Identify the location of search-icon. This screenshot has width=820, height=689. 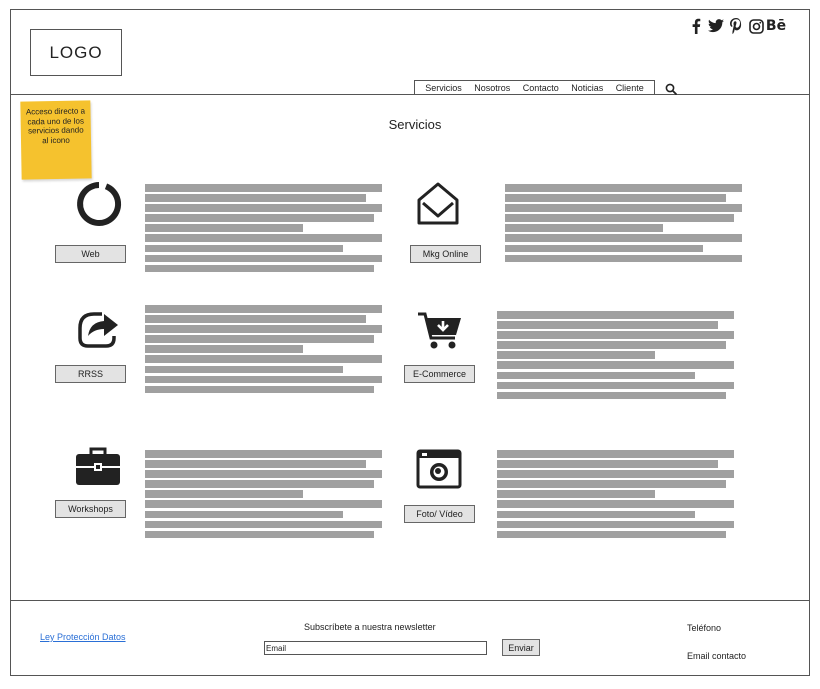
(671, 88).